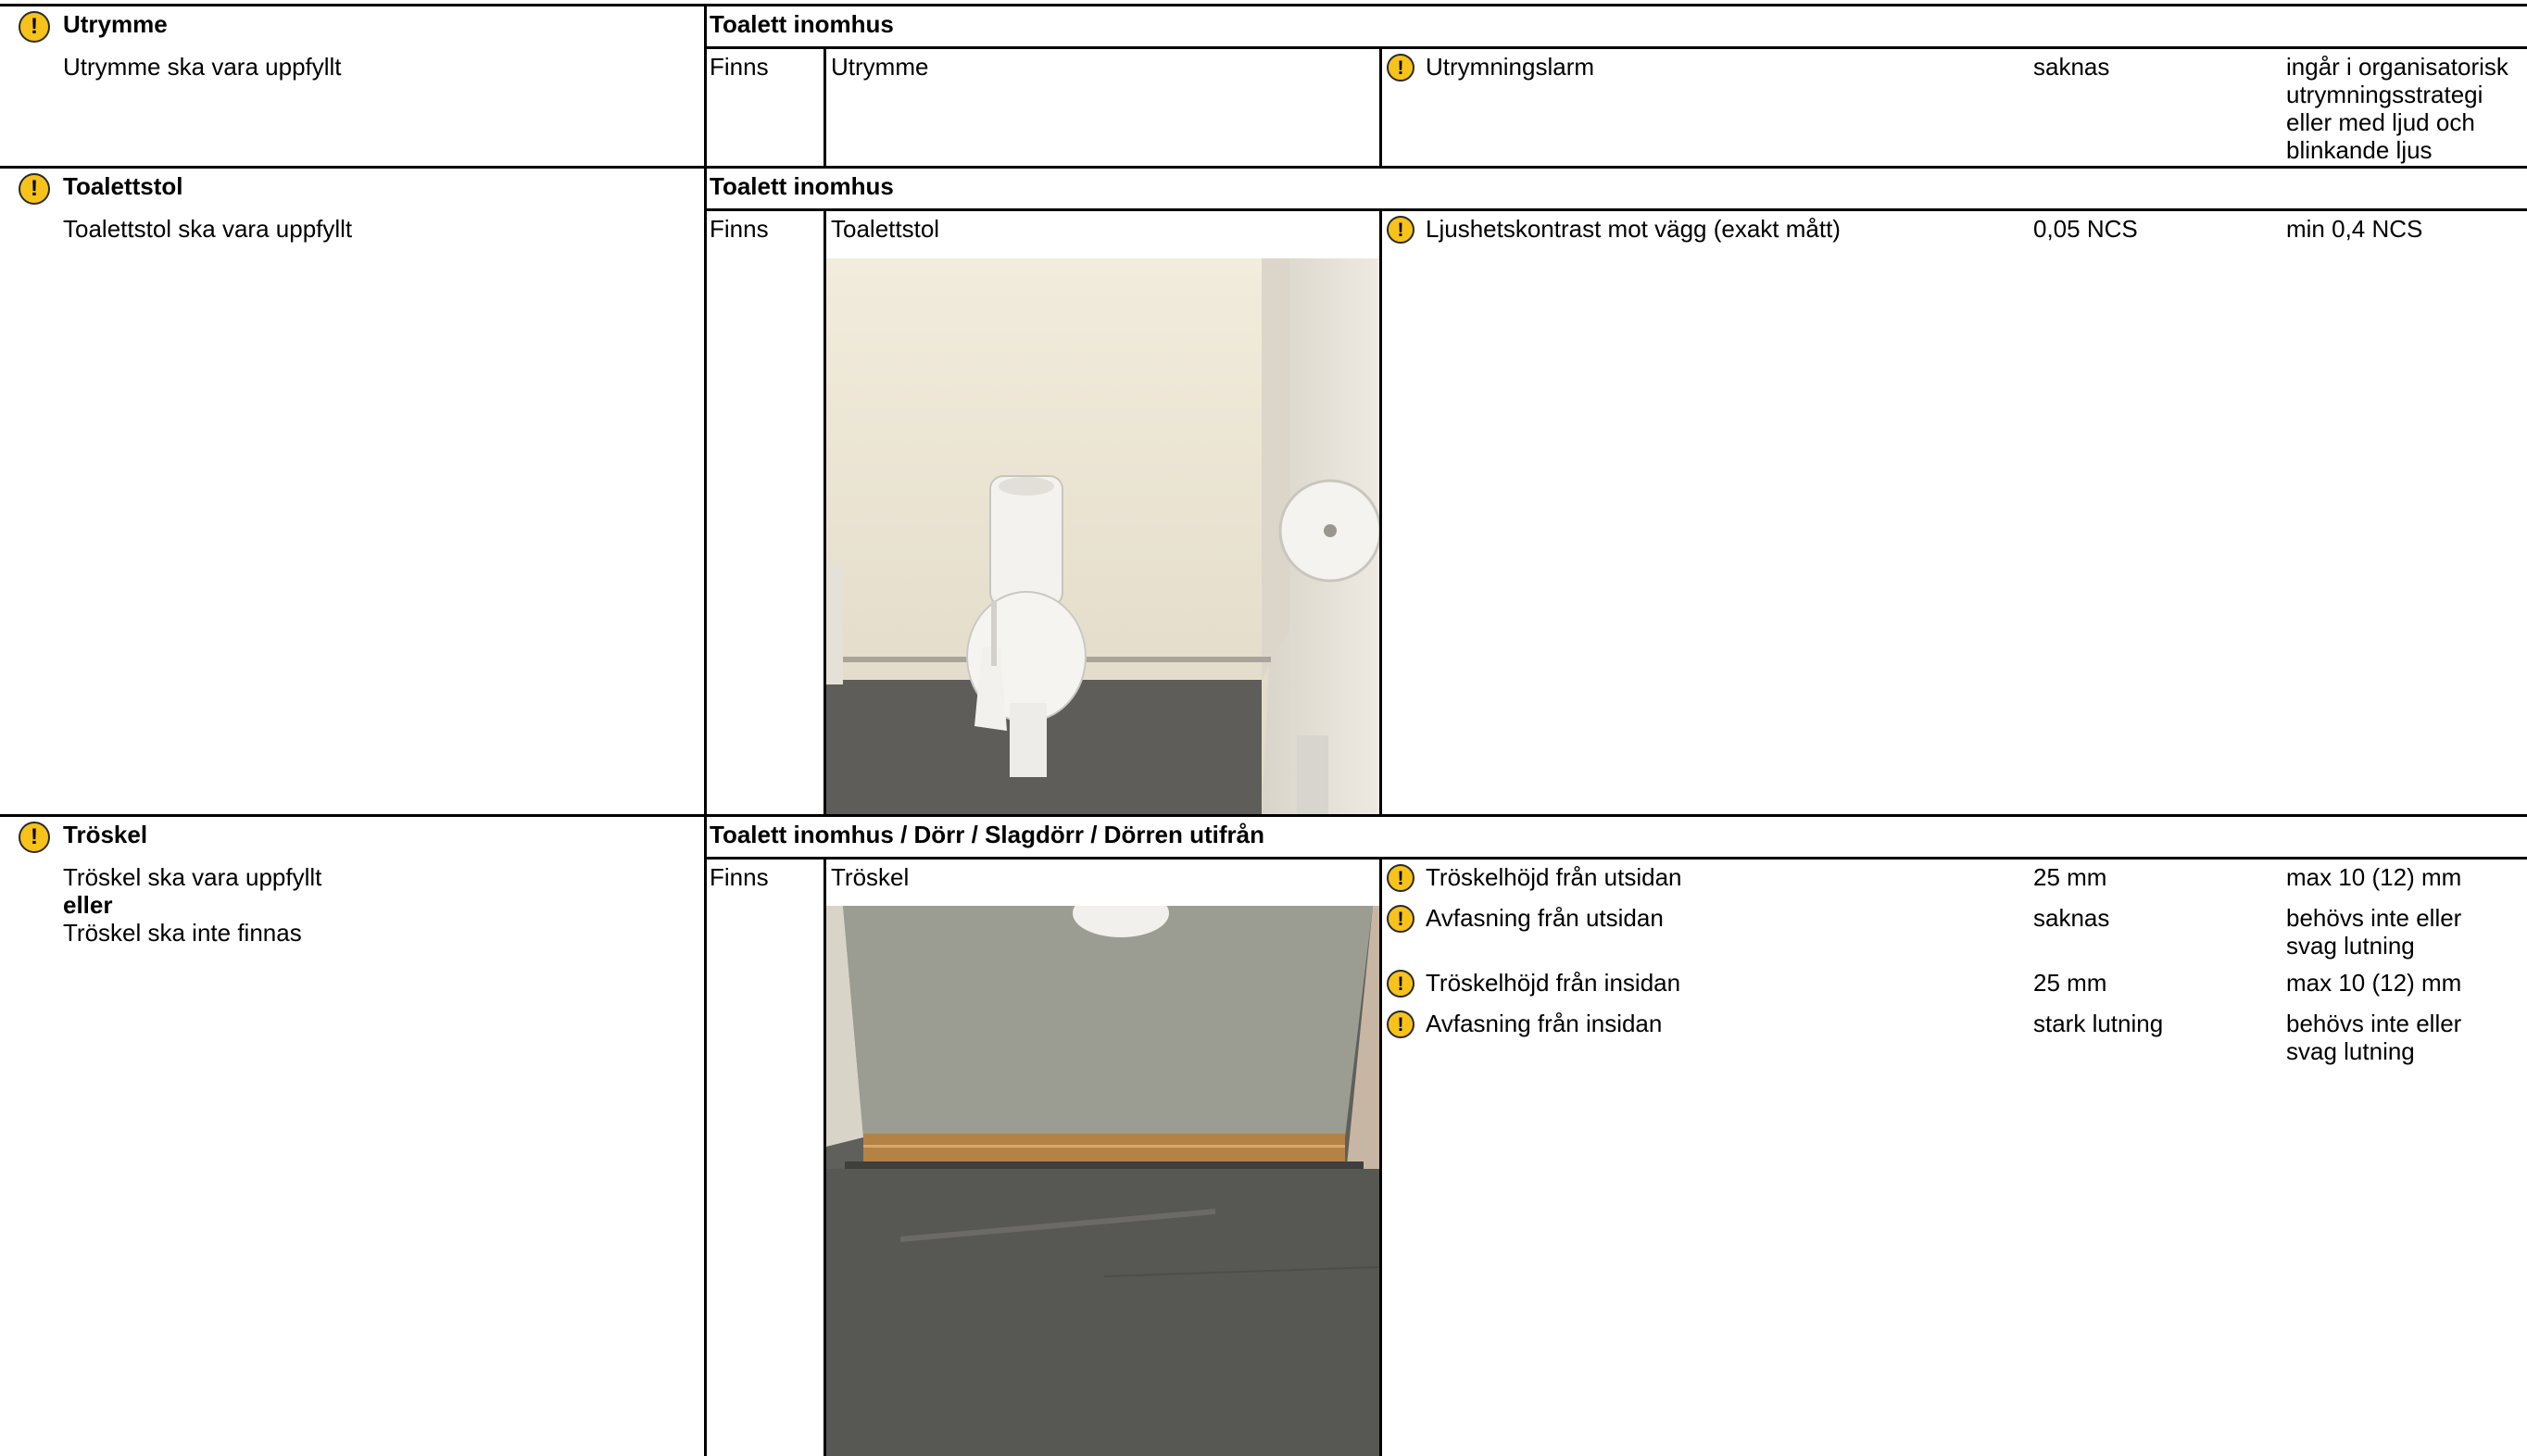 The image size is (2527, 1456). Describe the element at coordinates (202, 67) in the screenshot. I see `section-requirement: Utrymme ska vara uppfyllt` at that location.